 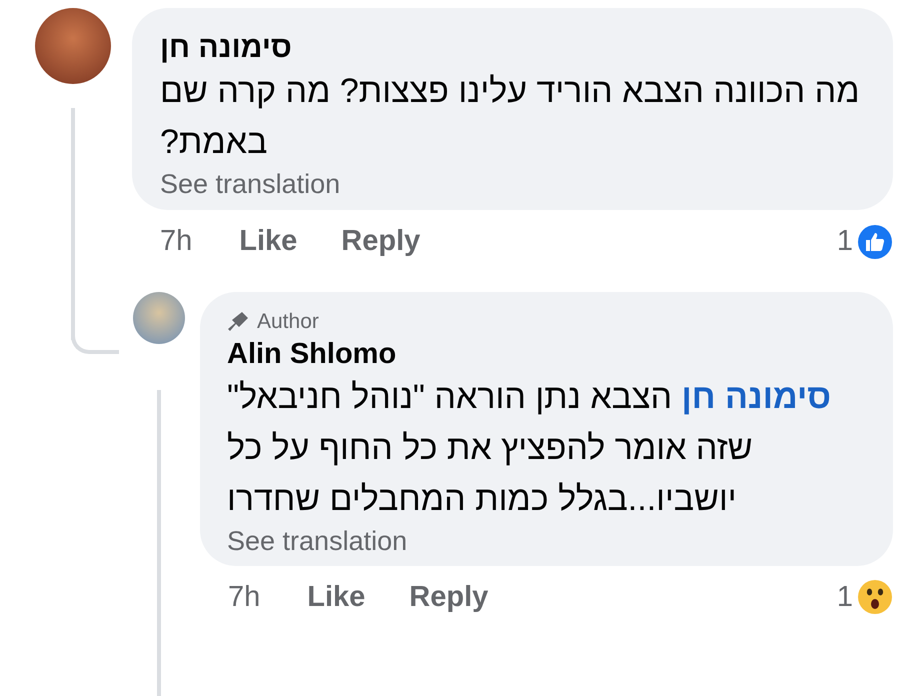 What do you see at coordinates (512, 48) in the screenshot?
I see `commenter-name: סימונה חן` at bounding box center [512, 48].